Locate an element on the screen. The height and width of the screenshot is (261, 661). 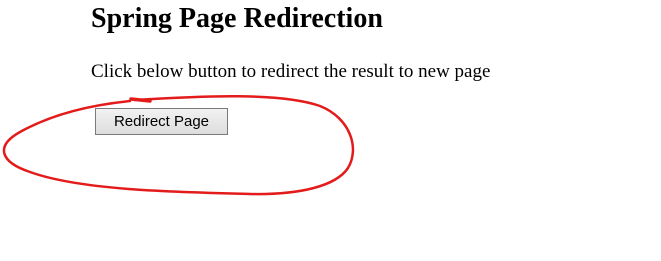
annotation-start-tick is located at coordinates (140, 100).